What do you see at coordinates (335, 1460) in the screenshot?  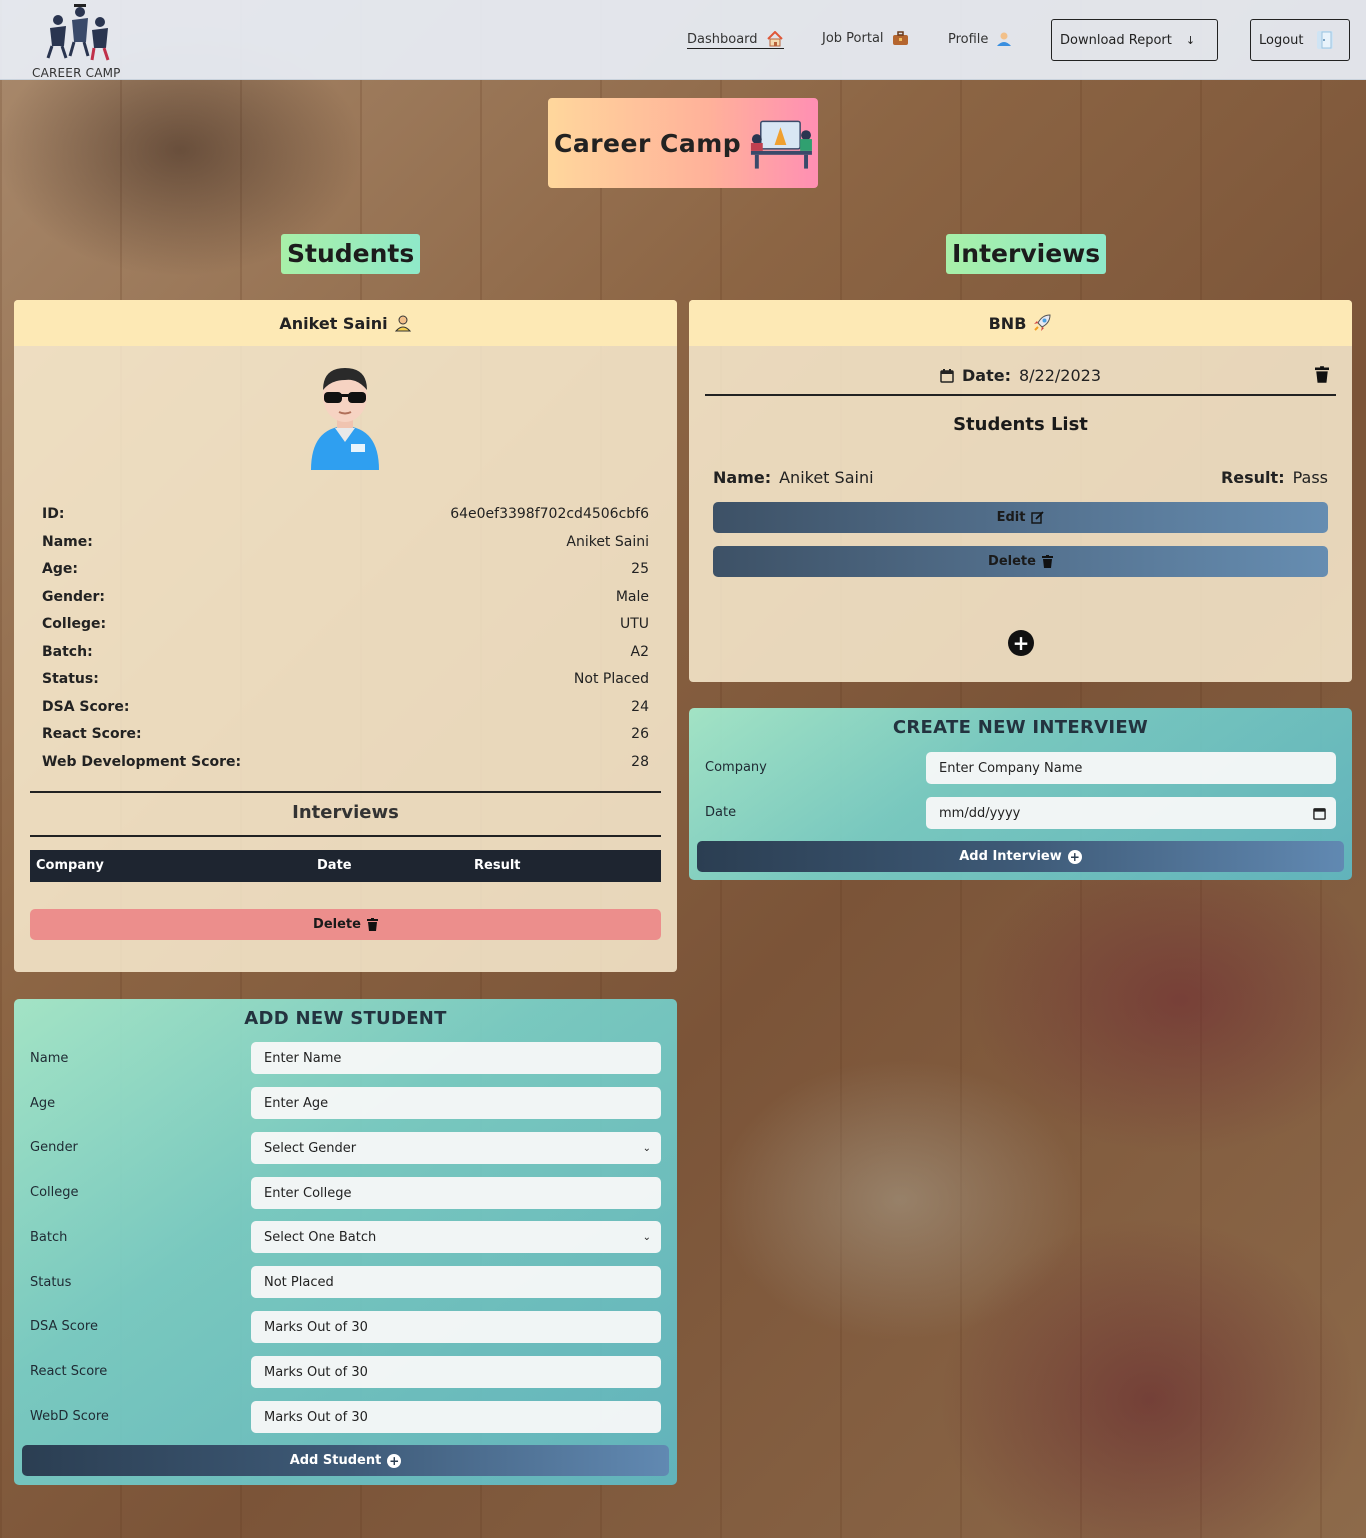 I see `add-student-label: Add Student` at bounding box center [335, 1460].